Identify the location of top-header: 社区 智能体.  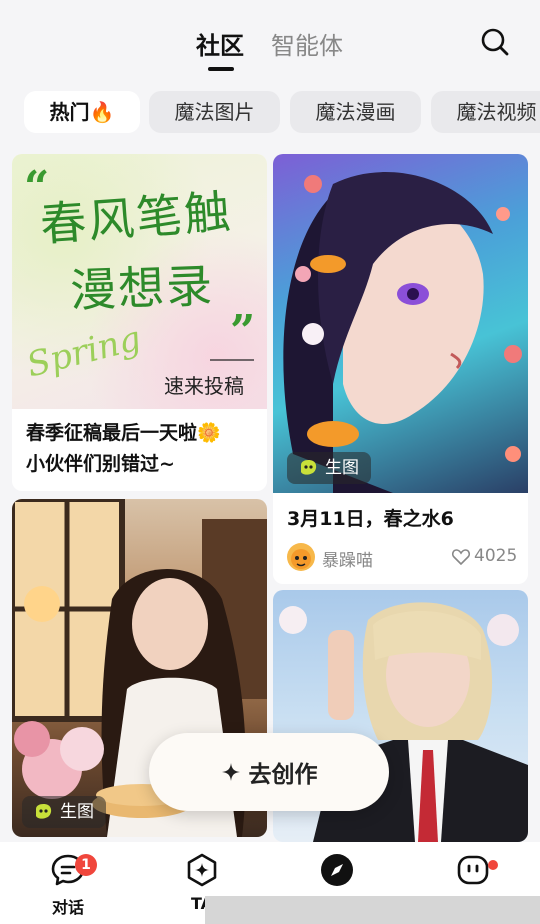
(270, 40).